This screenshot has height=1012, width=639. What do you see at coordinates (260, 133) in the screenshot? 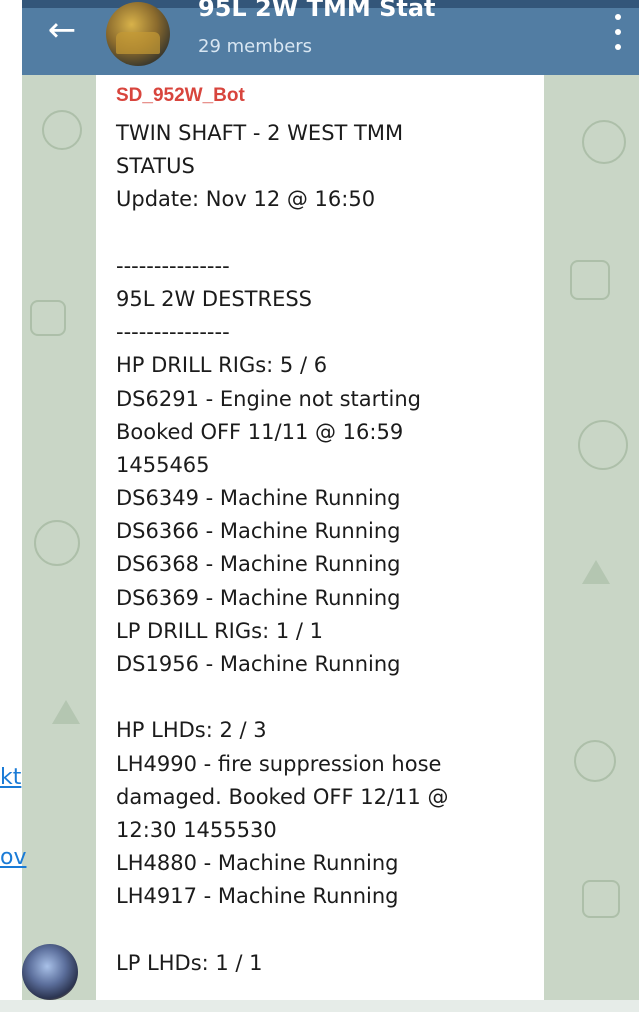
I see `message-line: TWIN SHAFT - 2 WEST TMM` at bounding box center [260, 133].